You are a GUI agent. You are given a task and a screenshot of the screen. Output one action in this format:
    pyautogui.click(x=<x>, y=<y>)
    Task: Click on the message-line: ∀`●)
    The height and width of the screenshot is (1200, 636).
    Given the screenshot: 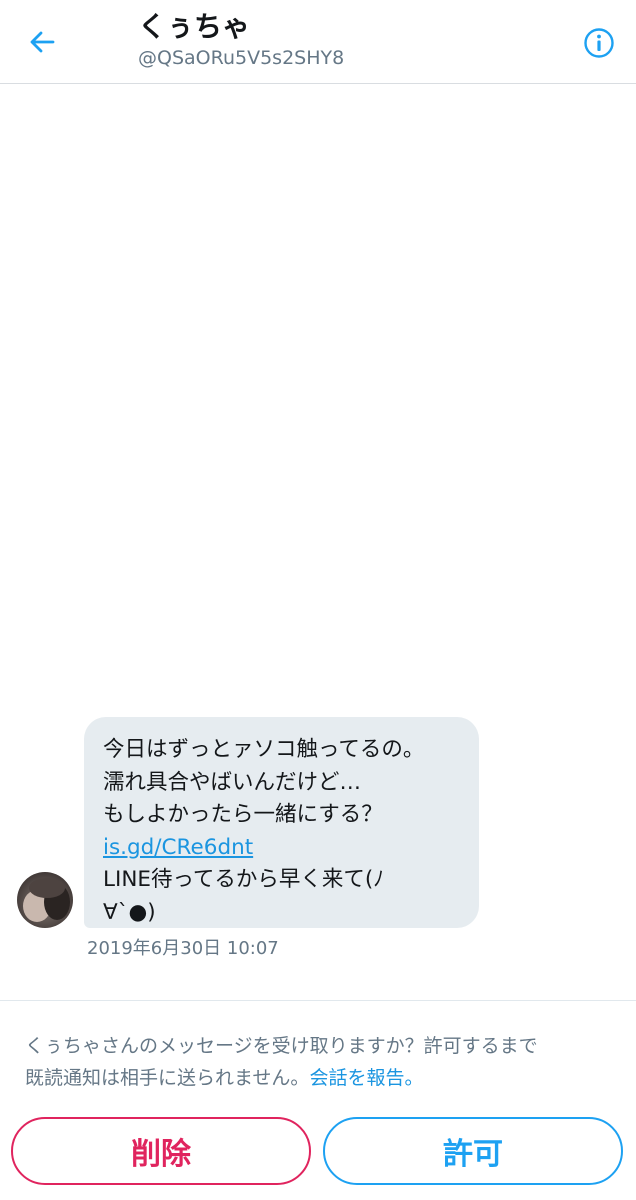 What is the action you would take?
    pyautogui.click(x=129, y=912)
    